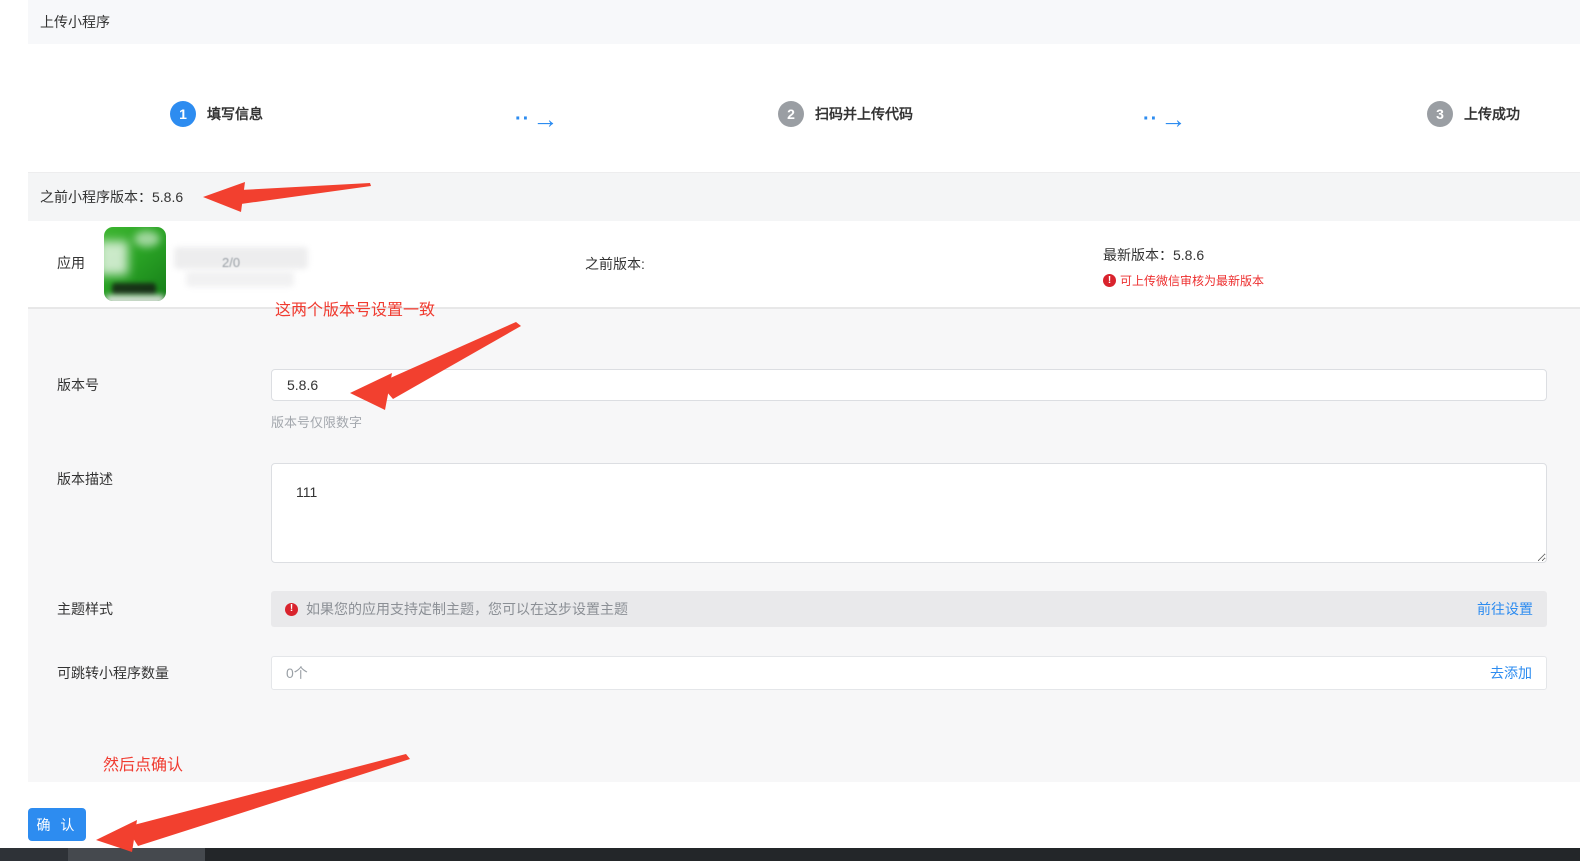  What do you see at coordinates (75, 22) in the screenshot?
I see `page-title: 上传小程序` at bounding box center [75, 22].